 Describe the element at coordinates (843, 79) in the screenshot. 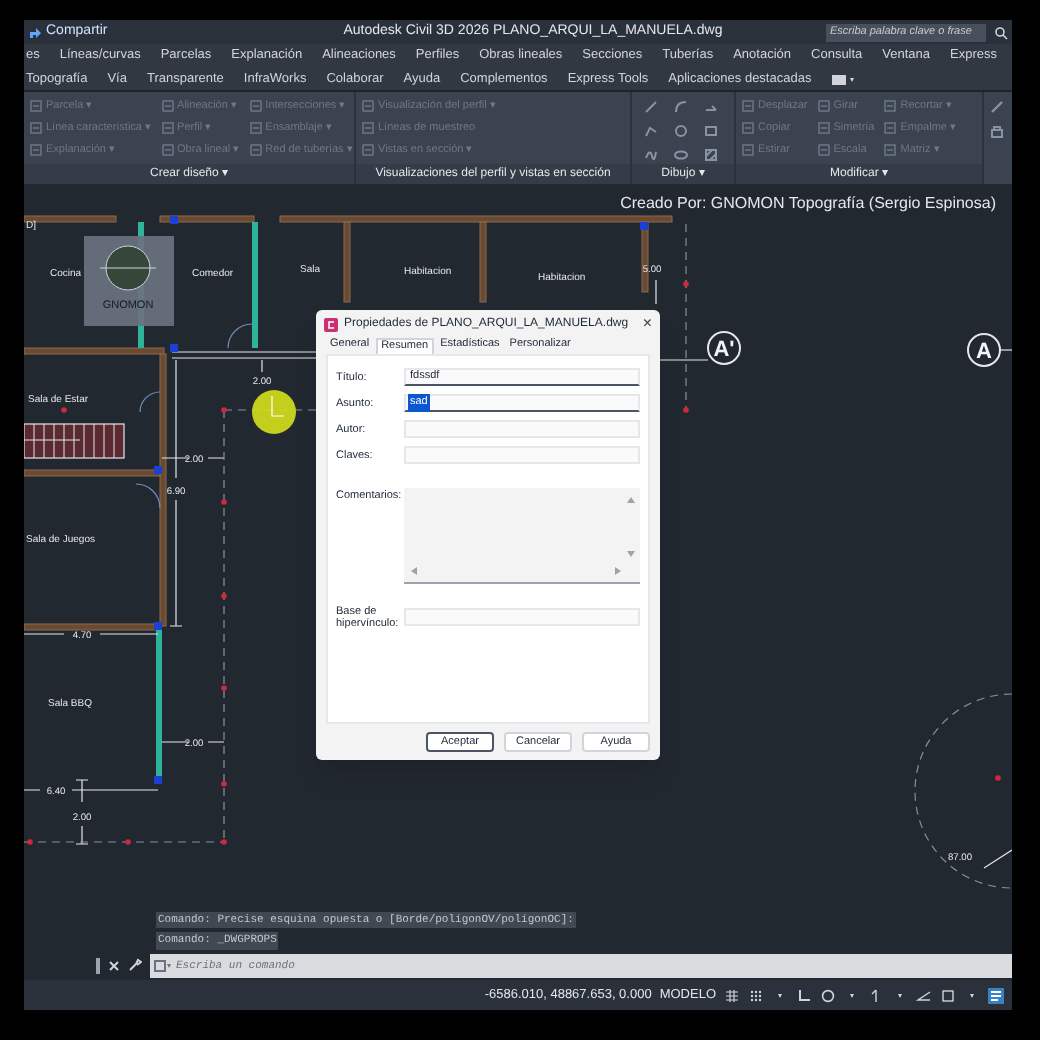

I see `panel-toggle-icon` at that location.